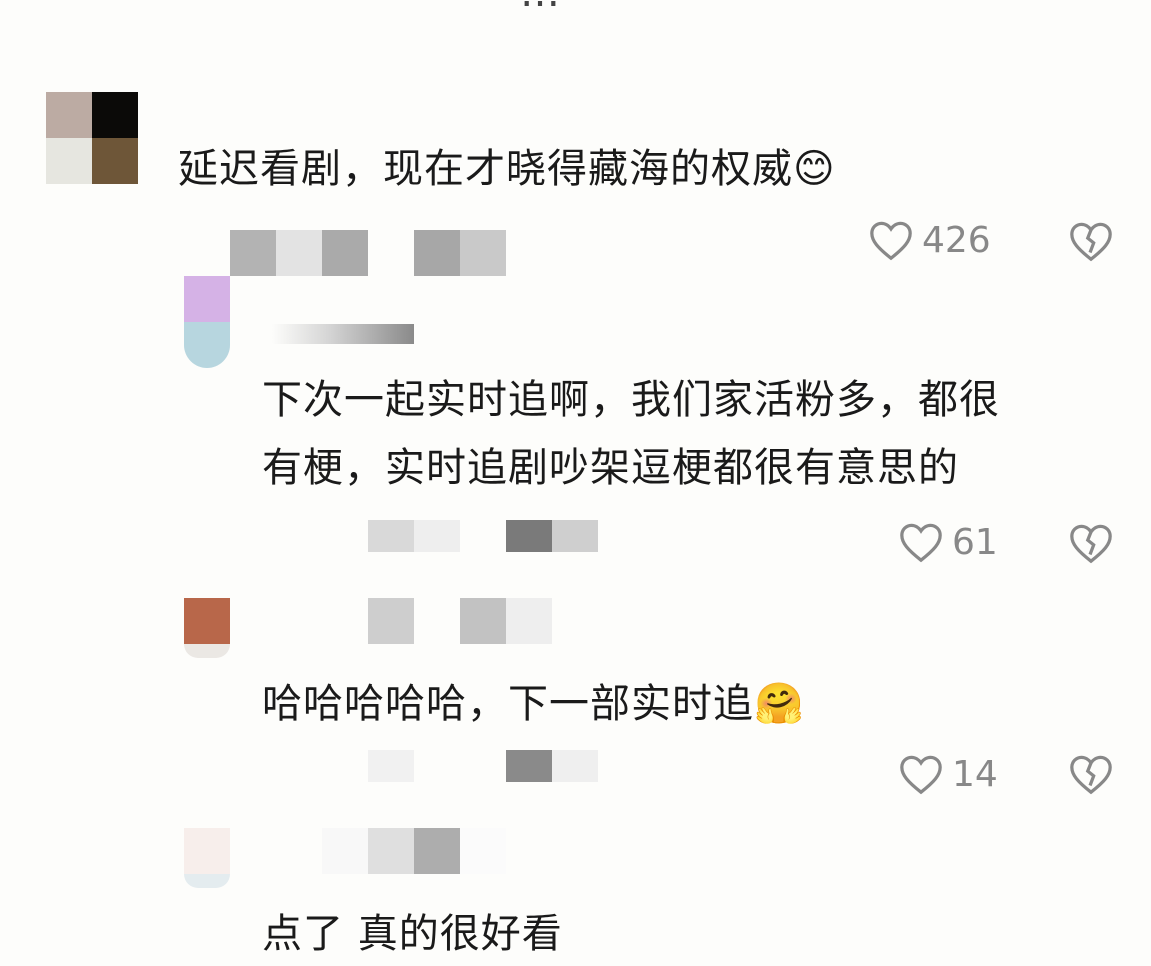 The width and height of the screenshot is (1151, 966). Describe the element at coordinates (507, 169) in the screenshot. I see `comment-text: 延迟看剧，现在才晓得藏海的权威😊` at that location.